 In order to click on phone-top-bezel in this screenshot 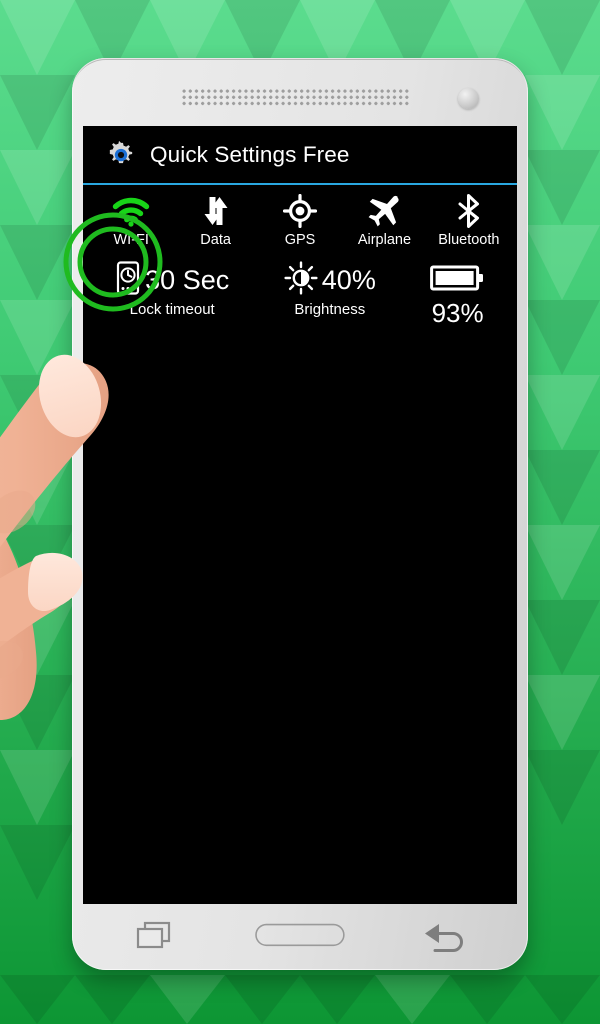, I will do `click(300, 92)`.